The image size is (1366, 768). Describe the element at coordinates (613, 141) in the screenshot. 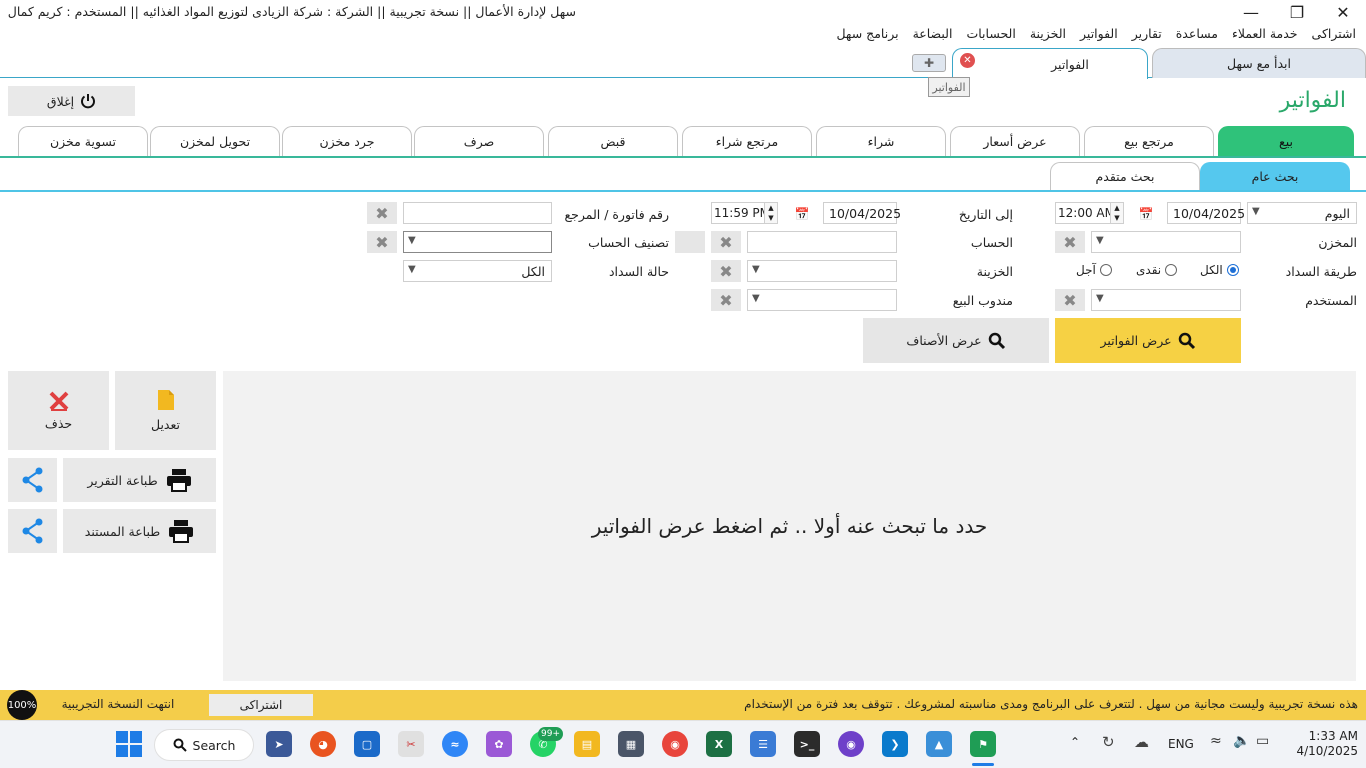

I see `tab-receipt: قبض` at that location.